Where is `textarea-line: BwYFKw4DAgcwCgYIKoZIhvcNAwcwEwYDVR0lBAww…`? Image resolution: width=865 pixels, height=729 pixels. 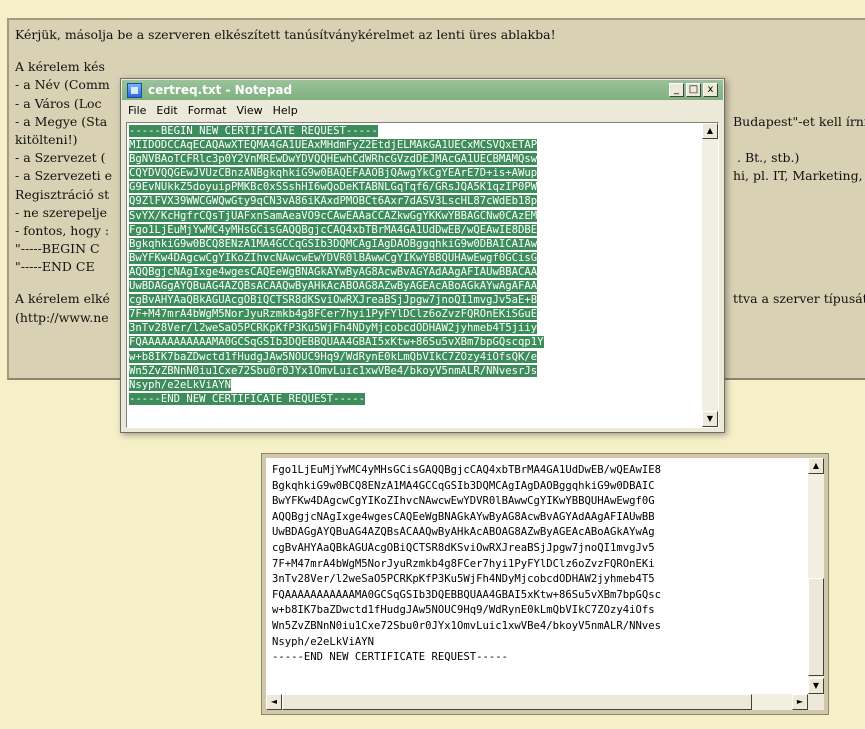 textarea-line: BwYFKw4DAgcwCgYIKoZIhvcNAwcwEwYDVR0lBAww… is located at coordinates (463, 501).